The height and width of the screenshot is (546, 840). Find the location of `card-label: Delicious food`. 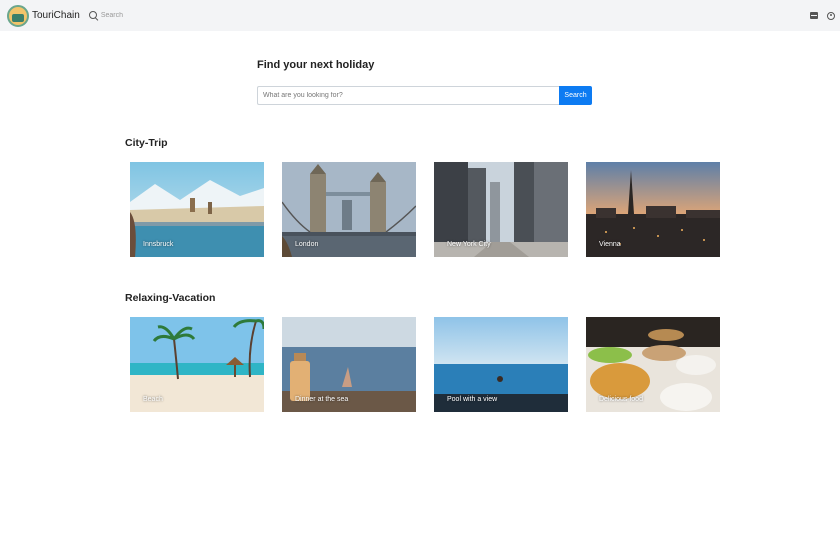

card-label: Delicious food is located at coordinates (621, 399).